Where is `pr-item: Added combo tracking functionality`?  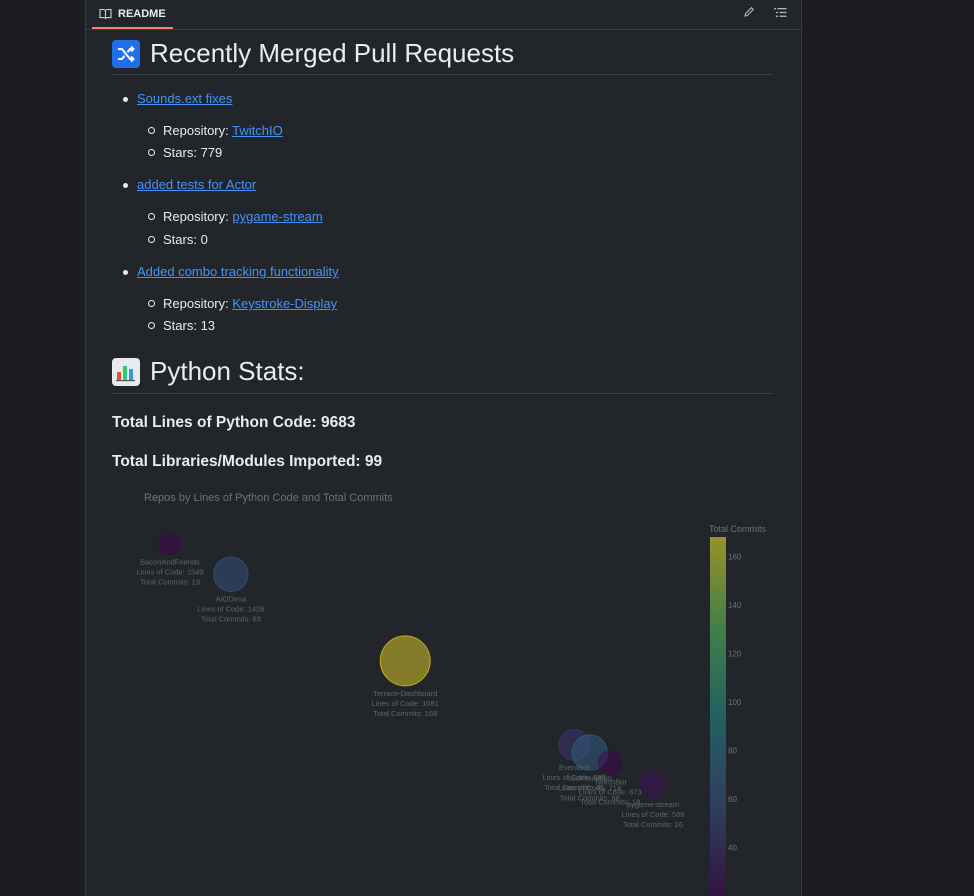 pr-item: Added combo tracking functionality is located at coordinates (231, 271).